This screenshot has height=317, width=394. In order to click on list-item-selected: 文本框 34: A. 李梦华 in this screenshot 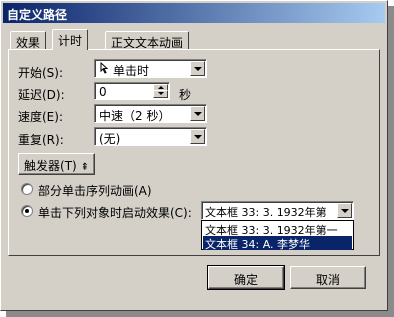, I will do `click(277, 243)`.